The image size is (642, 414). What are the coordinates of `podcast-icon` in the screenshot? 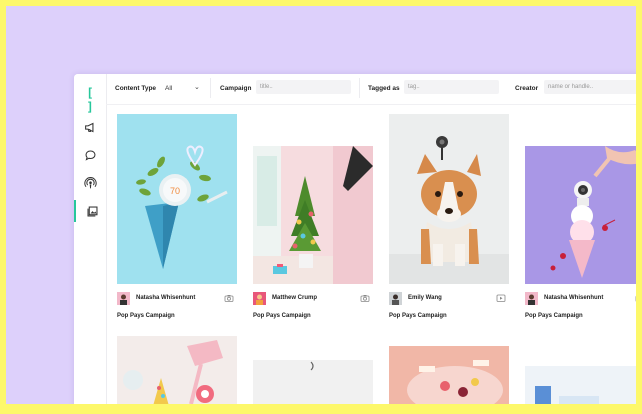 It's located at (90, 182).